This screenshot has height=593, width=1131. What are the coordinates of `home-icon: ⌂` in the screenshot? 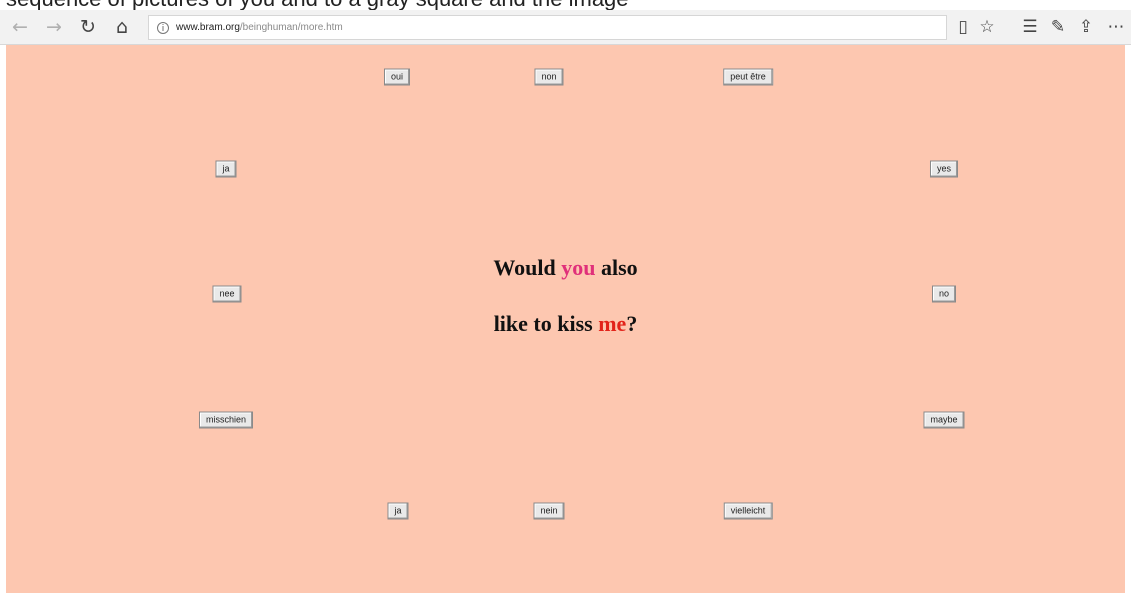 It's located at (122, 27).